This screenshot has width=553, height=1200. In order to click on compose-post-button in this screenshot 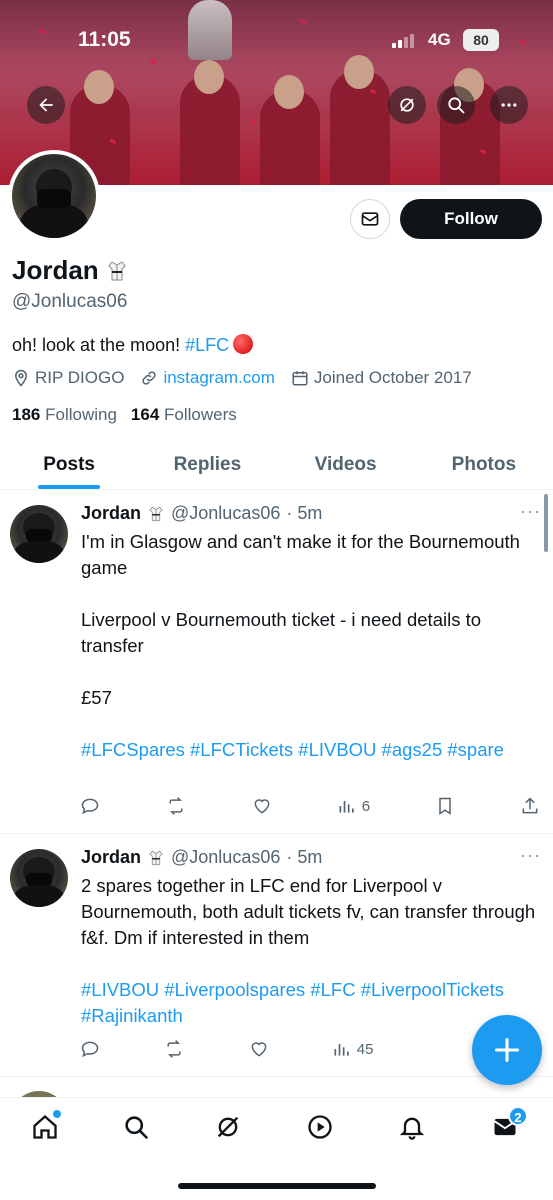, I will do `click(507, 1050)`.